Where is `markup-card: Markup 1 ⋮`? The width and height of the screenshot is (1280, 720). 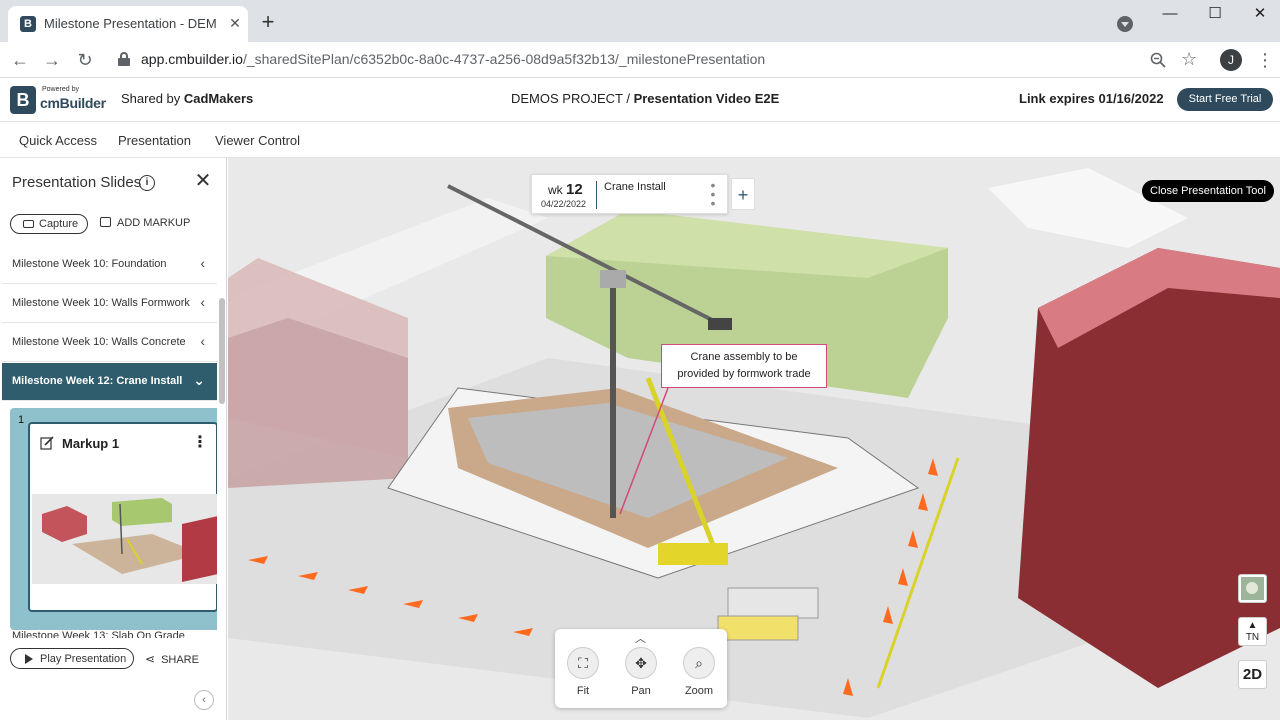 markup-card: Markup 1 ⋮ is located at coordinates (122, 517).